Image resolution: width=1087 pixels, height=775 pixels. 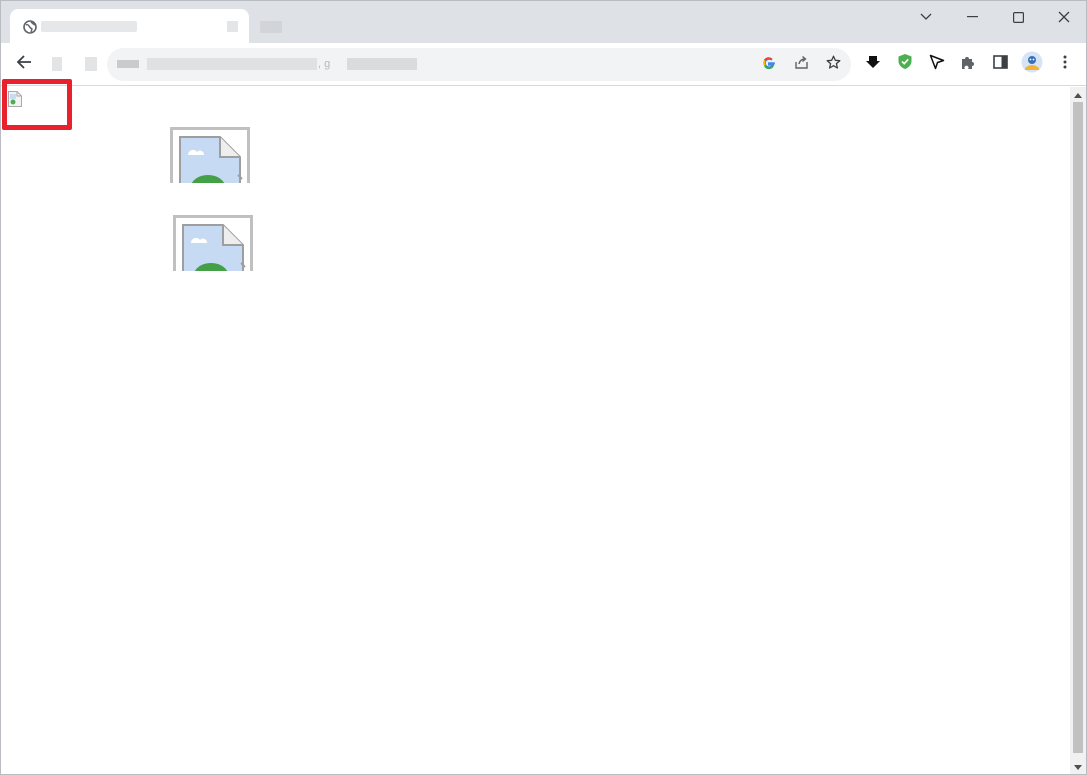 I want to click on minimize-icon, so click(x=972, y=17).